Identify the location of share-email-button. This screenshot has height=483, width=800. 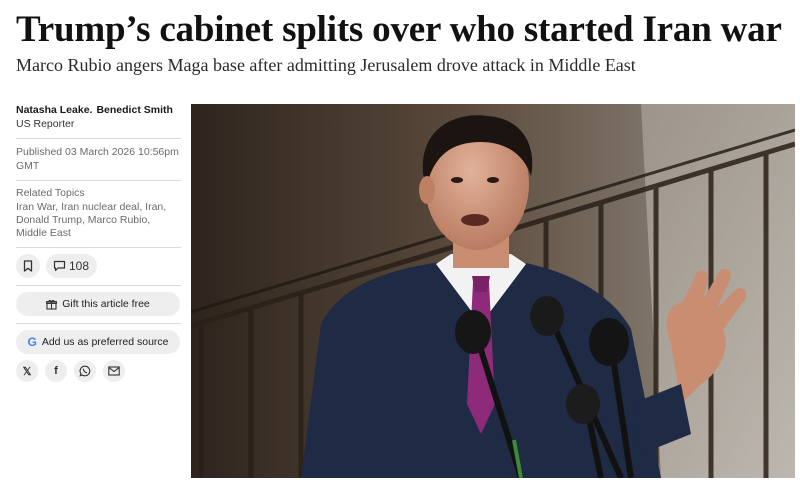
(114, 371).